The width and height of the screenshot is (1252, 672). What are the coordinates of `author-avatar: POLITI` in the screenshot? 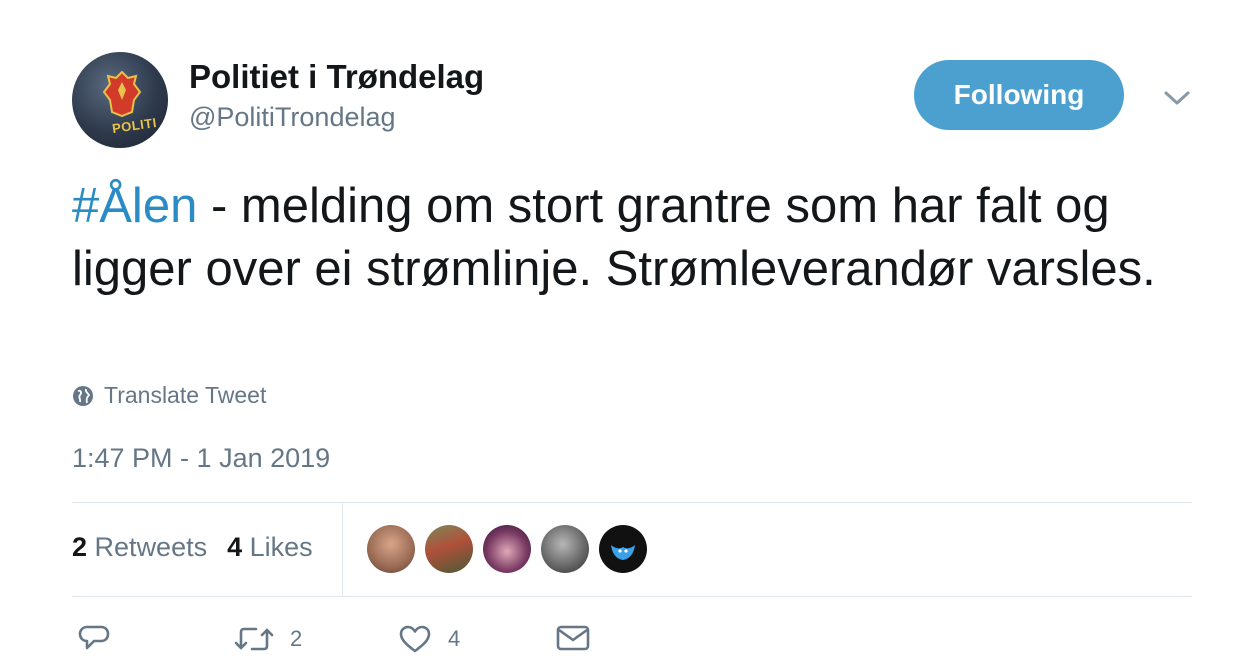 It's located at (120, 100).